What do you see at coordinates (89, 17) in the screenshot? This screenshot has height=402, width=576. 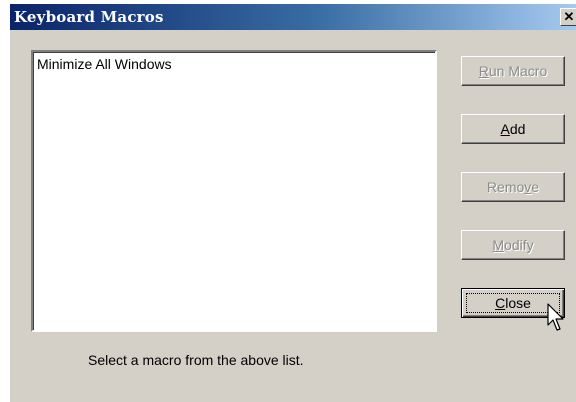 I see `window-title: Keyboard Macros` at bounding box center [89, 17].